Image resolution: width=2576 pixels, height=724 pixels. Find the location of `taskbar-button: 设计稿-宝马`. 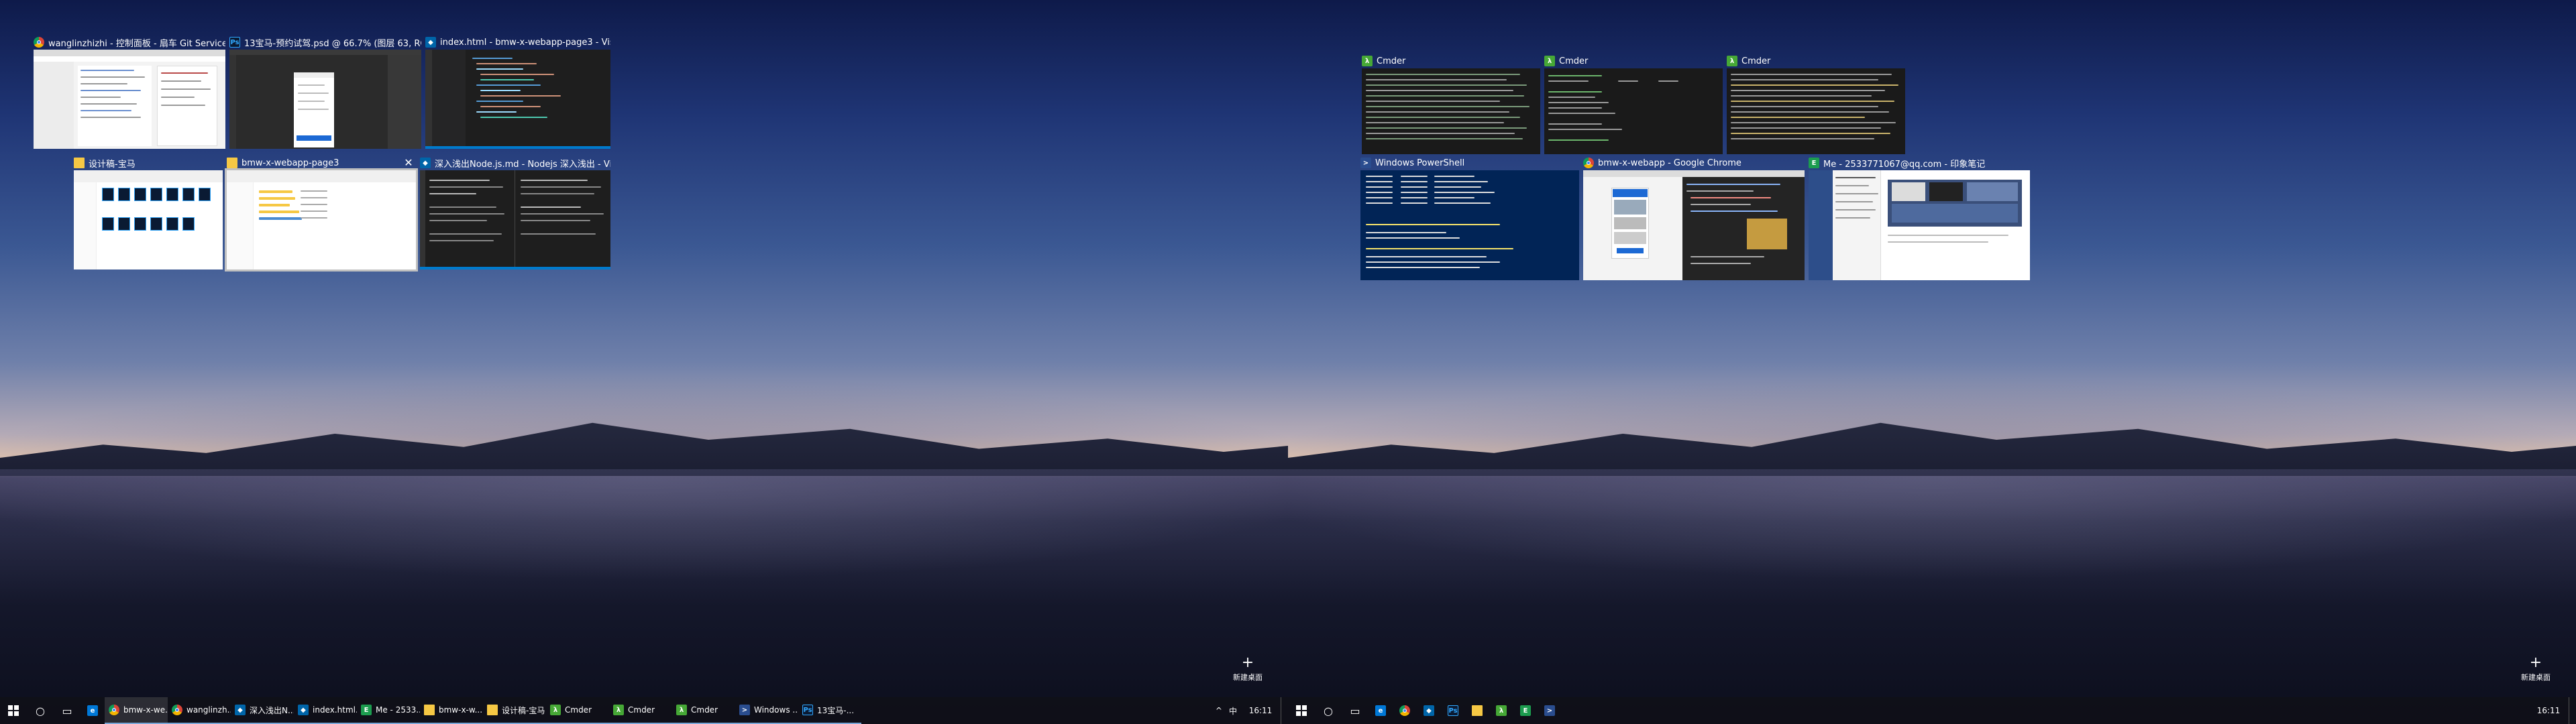

taskbar-button: 设计稿-宝马 is located at coordinates (514, 710).